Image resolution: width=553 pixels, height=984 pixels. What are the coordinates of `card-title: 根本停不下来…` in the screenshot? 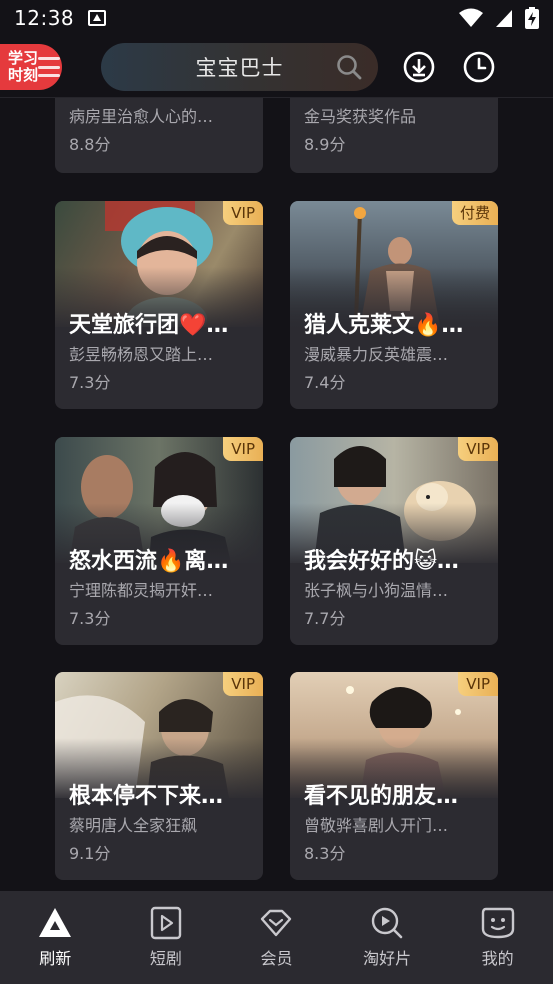 It's located at (146, 796).